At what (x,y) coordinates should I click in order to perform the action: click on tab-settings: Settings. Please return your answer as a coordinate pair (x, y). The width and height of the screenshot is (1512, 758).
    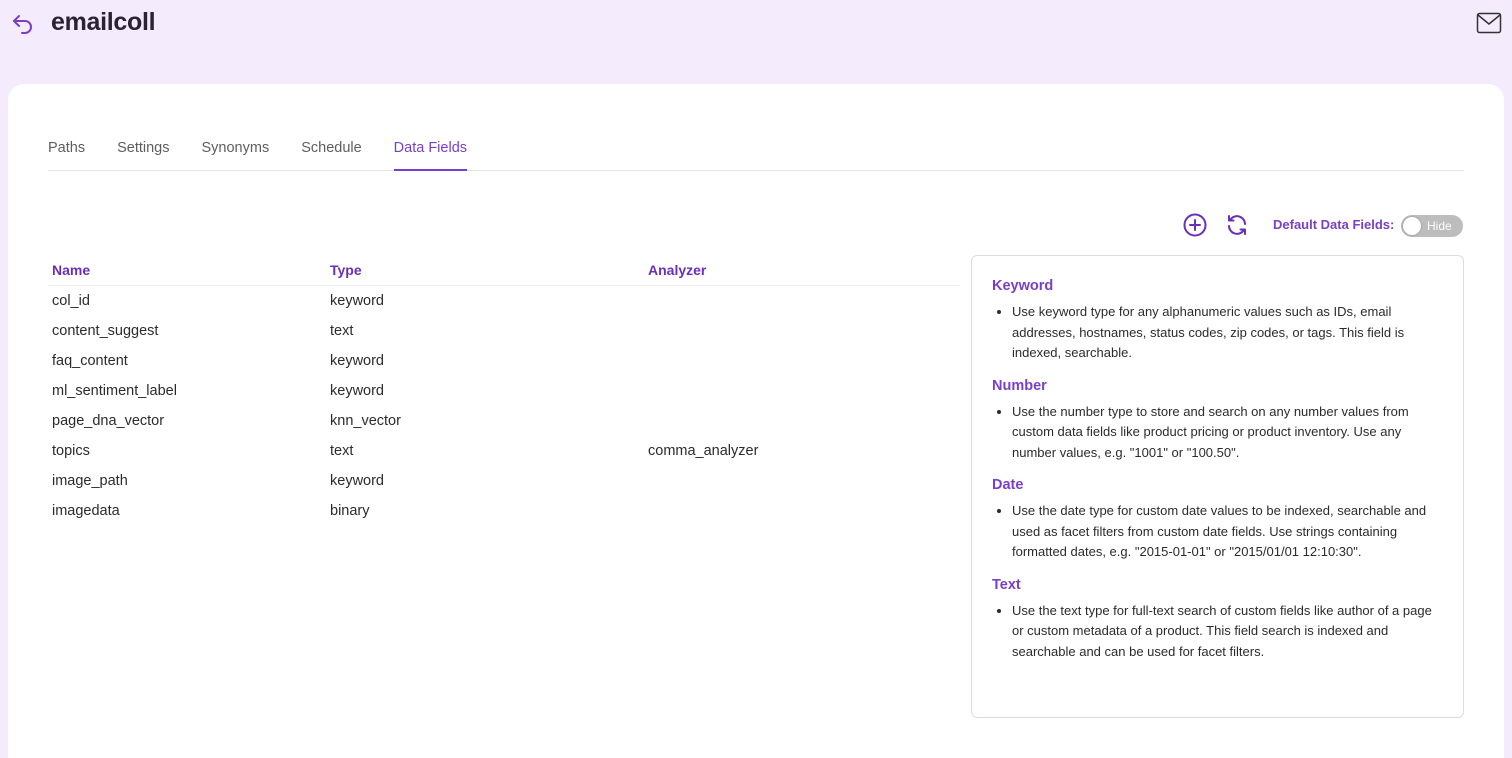
    Looking at the image, I should click on (143, 154).